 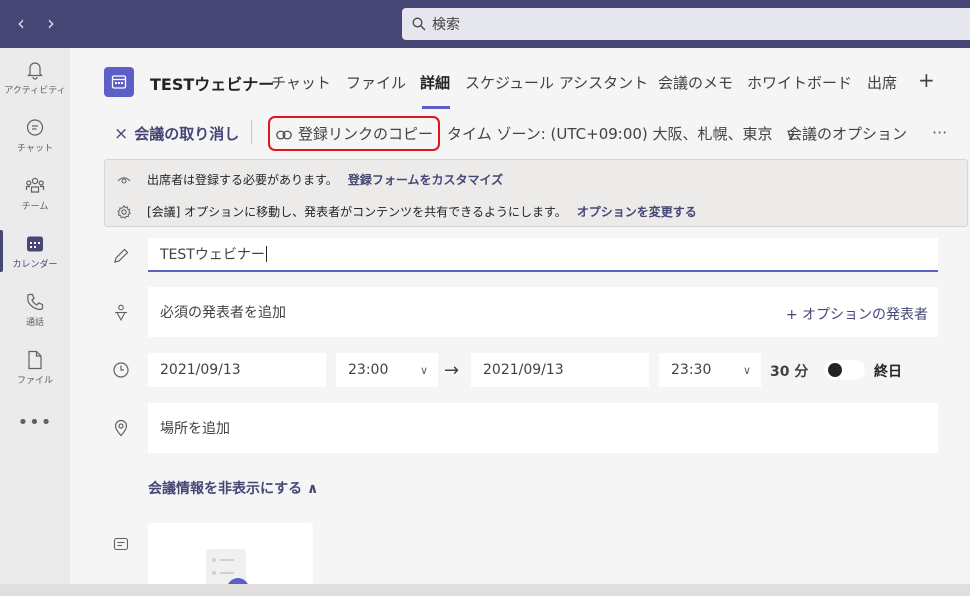 I want to click on bottom-strip, so click(x=485, y=590).